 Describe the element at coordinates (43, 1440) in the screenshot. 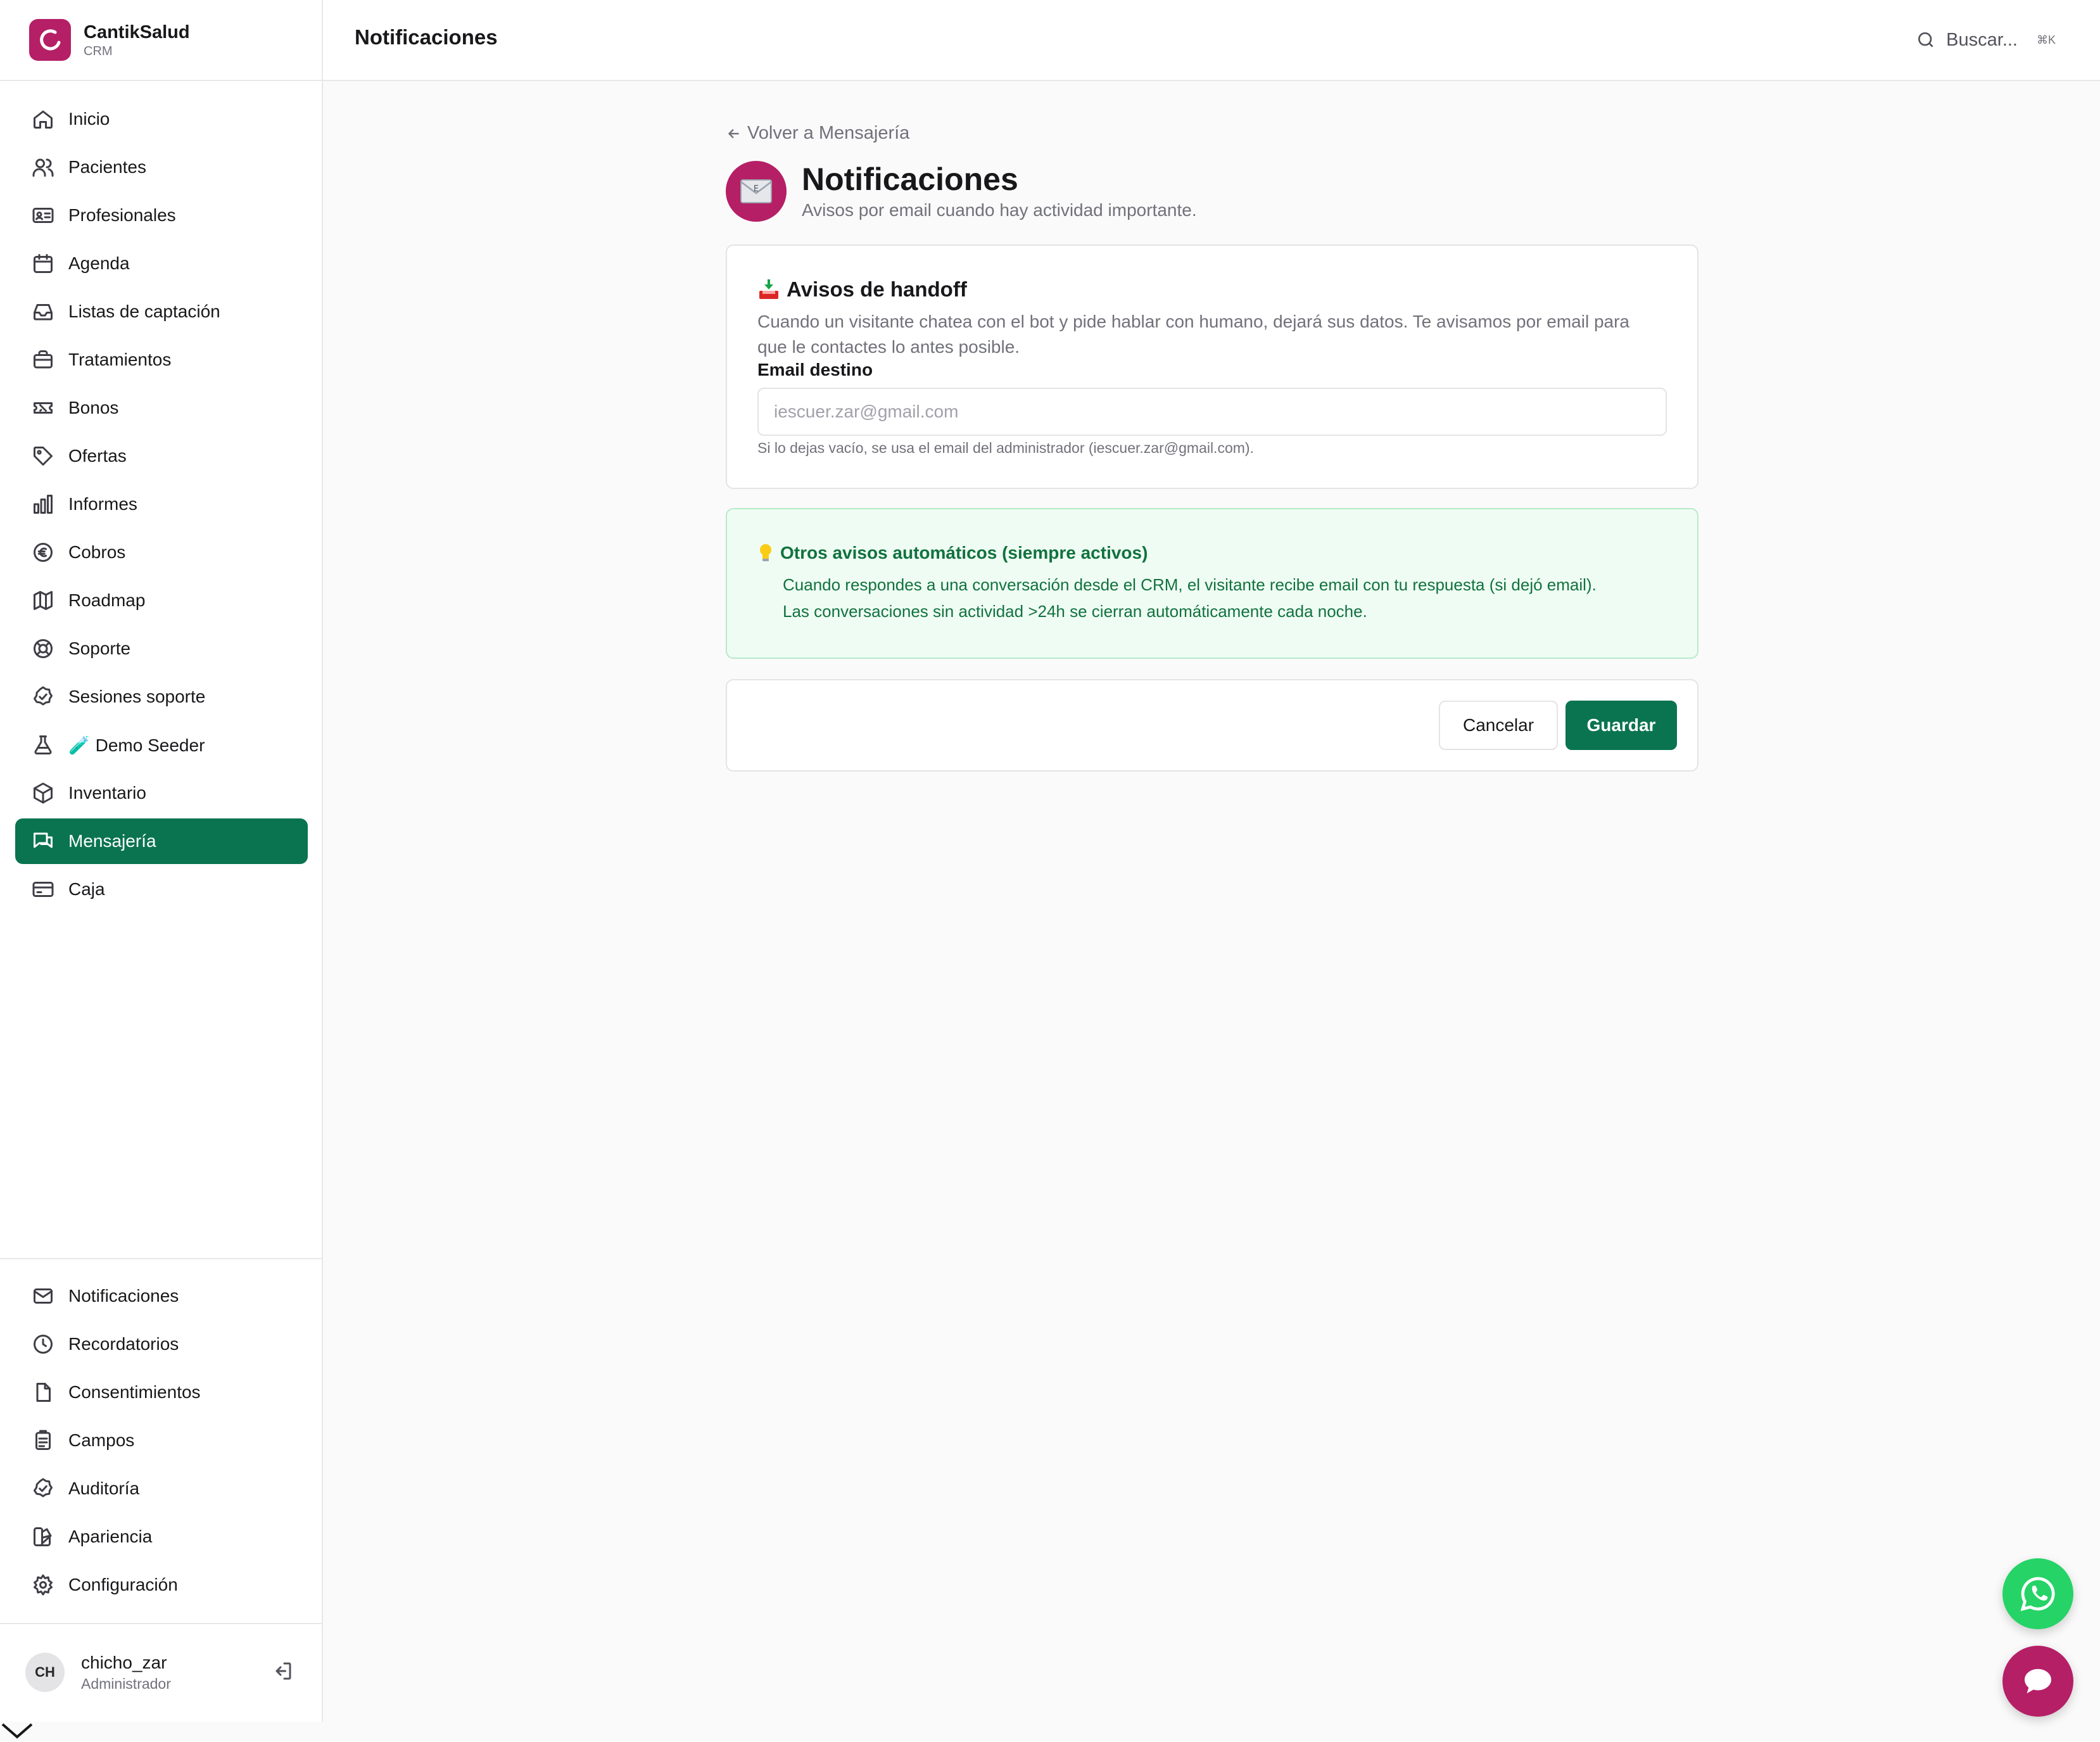

I see `clipboard-icon` at that location.